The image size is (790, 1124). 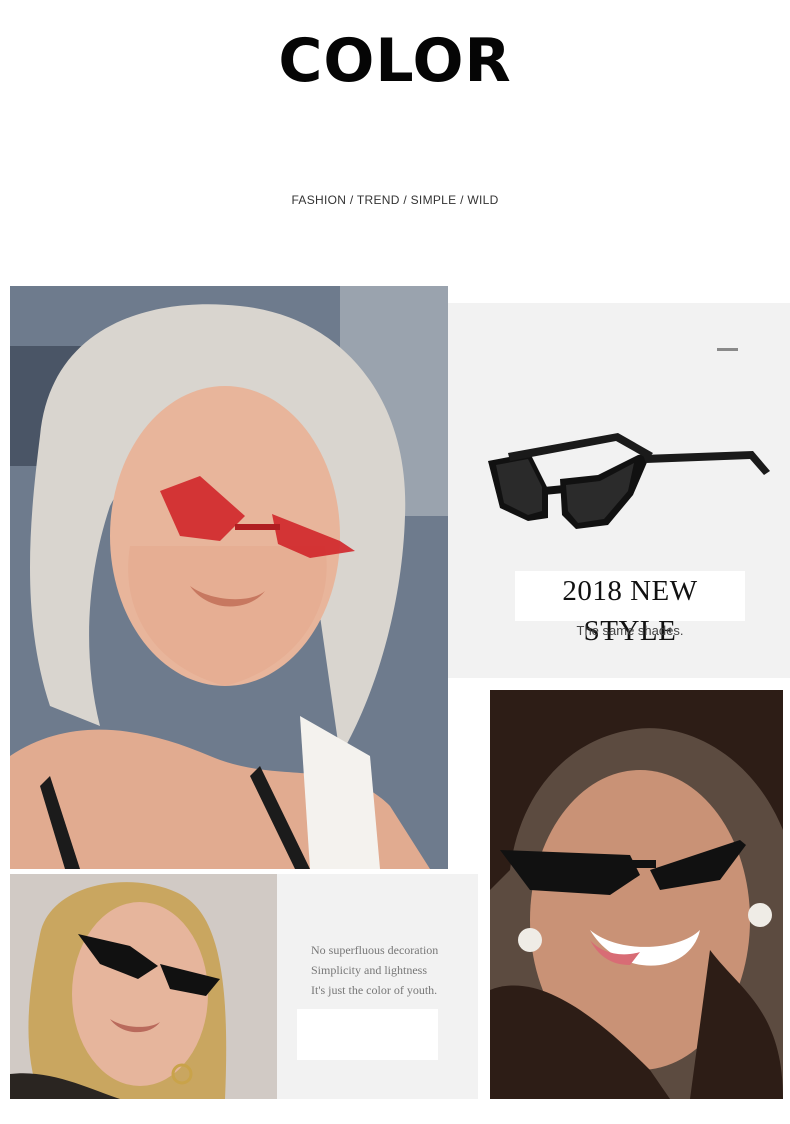 I want to click on model-photo-smiling, so click(x=636, y=894).